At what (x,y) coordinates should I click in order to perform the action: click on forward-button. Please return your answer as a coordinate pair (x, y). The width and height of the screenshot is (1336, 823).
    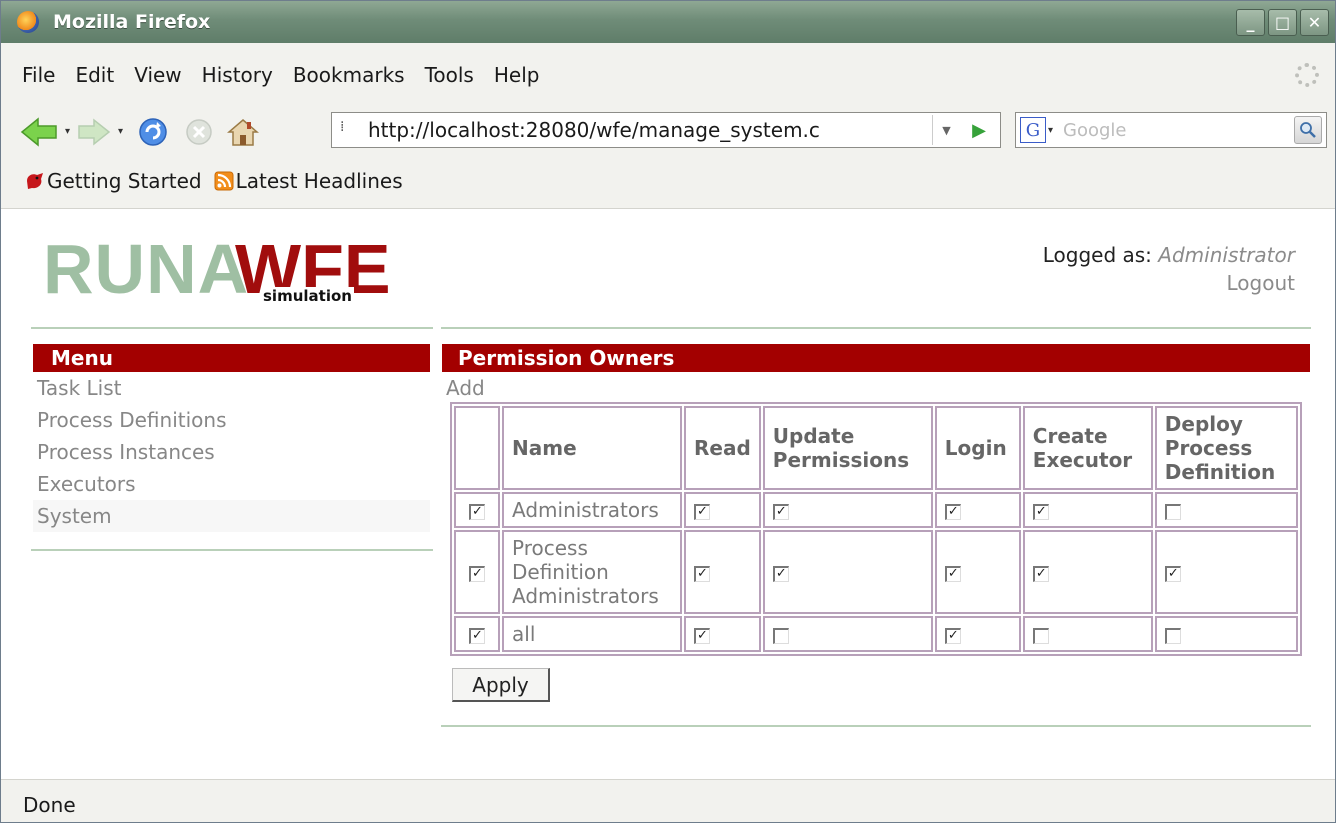
    Looking at the image, I should click on (94, 132).